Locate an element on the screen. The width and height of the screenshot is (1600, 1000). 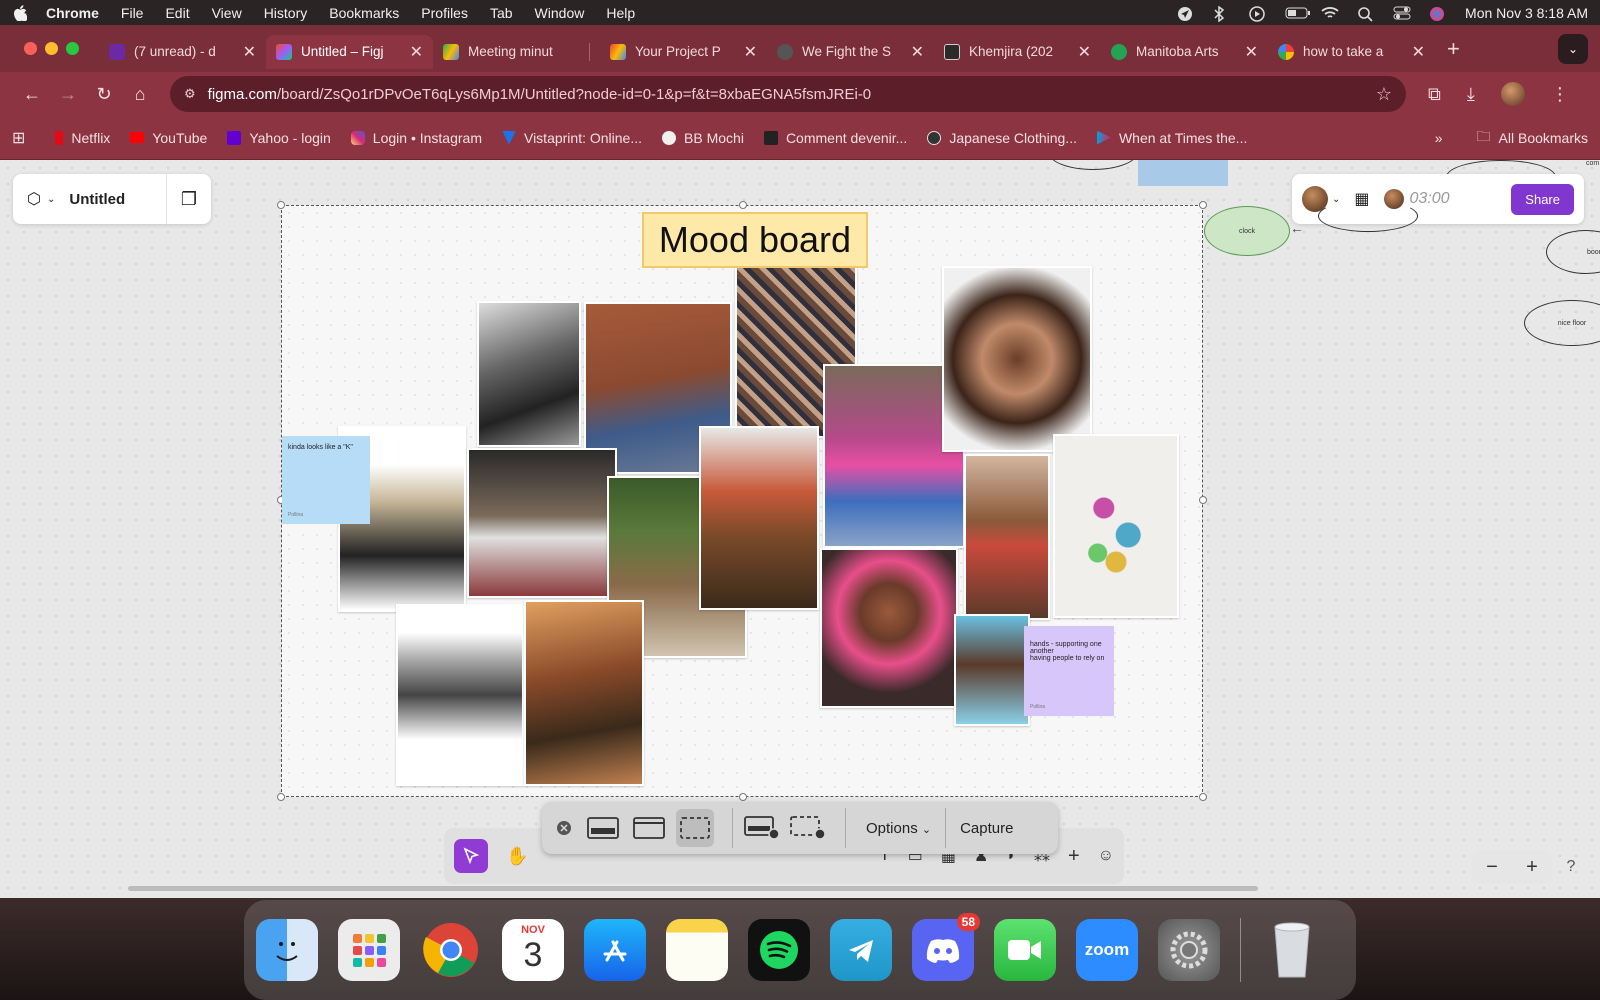
canvas-sticky-top is located at coordinates (1183, 173).